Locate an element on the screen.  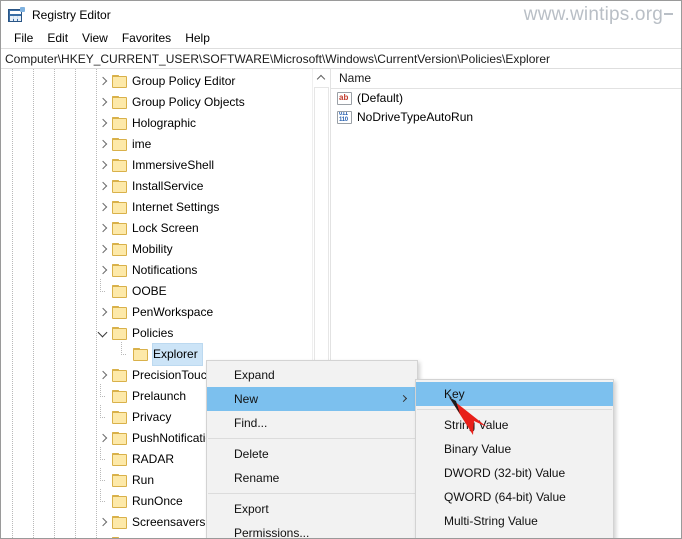
scroll-up-arrow-icon is located at coordinates (321, 77).